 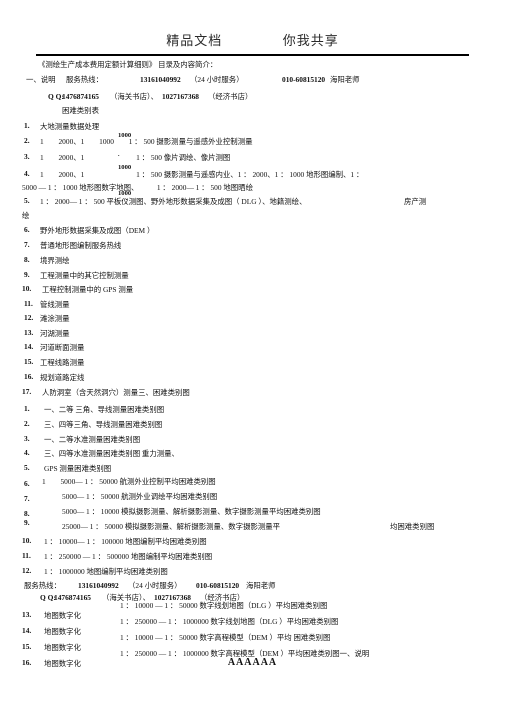 What do you see at coordinates (72, 597) in the screenshot?
I see `qq-number-1-repeat: 1476874165` at bounding box center [72, 597].